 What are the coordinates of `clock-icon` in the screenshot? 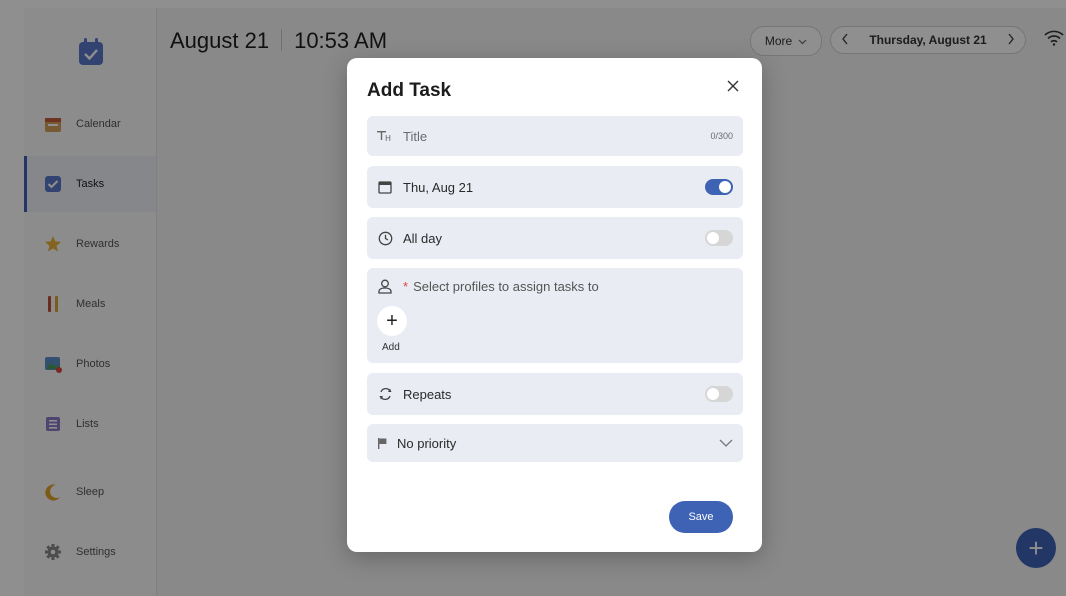 It's located at (385, 238).